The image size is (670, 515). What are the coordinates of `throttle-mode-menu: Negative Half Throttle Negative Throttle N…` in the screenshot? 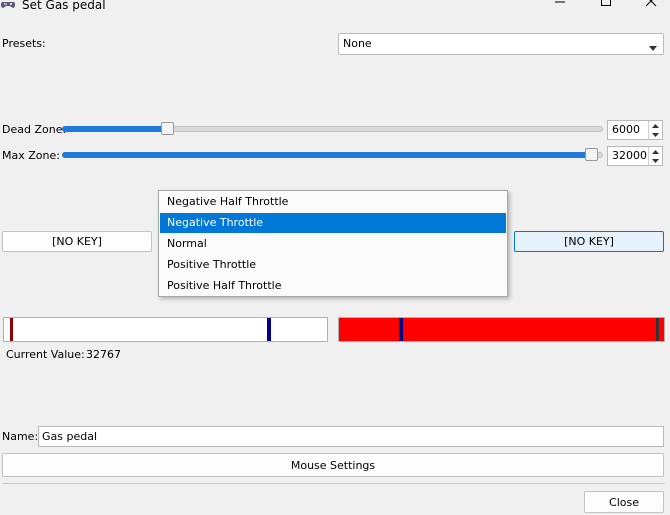 It's located at (333, 243).